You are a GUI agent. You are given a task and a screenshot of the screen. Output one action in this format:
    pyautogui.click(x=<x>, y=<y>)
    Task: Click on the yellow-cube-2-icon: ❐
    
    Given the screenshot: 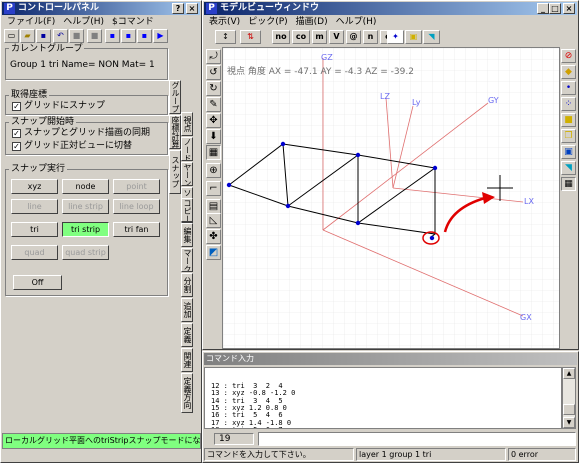 What is the action you would take?
    pyautogui.click(x=568, y=136)
    